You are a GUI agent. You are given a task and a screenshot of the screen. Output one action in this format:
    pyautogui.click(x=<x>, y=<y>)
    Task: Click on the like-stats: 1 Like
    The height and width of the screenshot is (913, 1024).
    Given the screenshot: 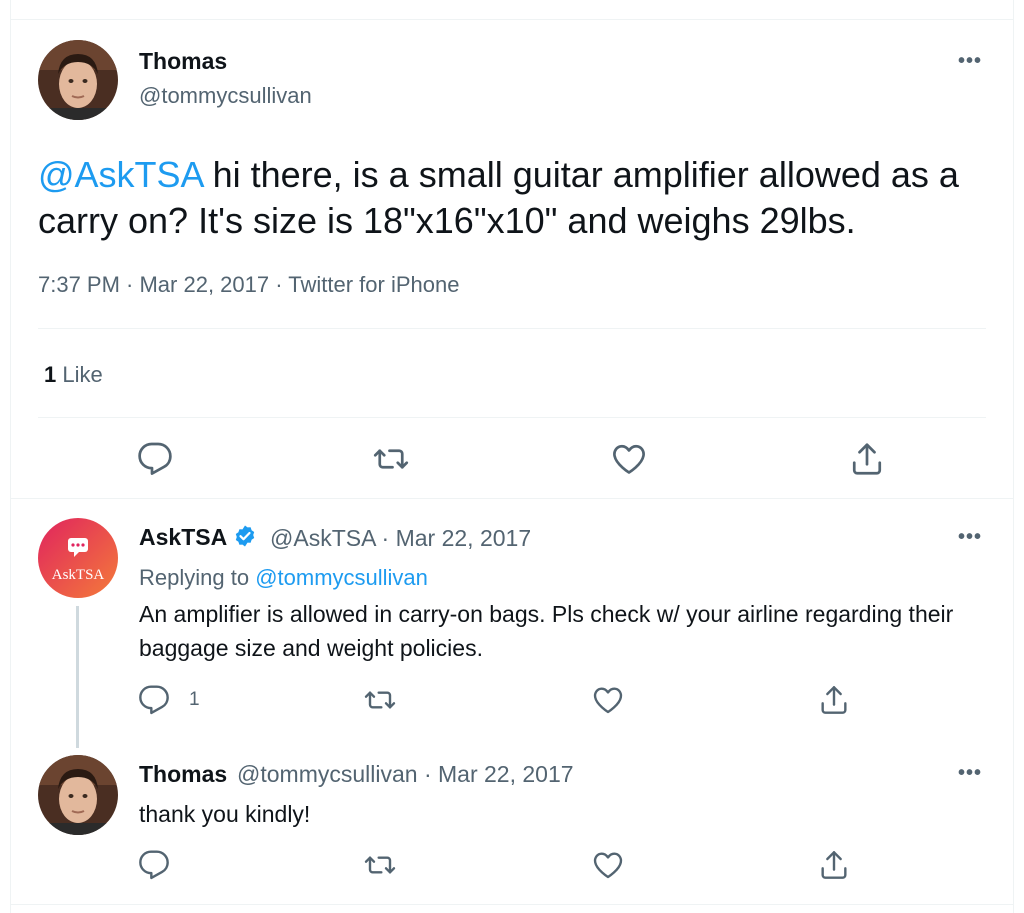 What is the action you would take?
    pyautogui.click(x=73, y=375)
    